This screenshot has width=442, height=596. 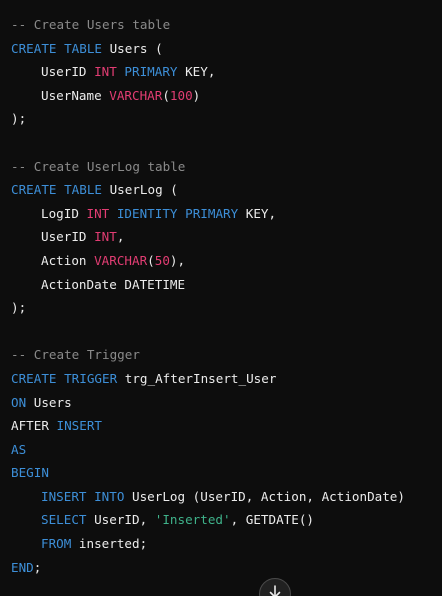 What do you see at coordinates (64, 520) in the screenshot?
I see `code-token-kw: SELECT` at bounding box center [64, 520].